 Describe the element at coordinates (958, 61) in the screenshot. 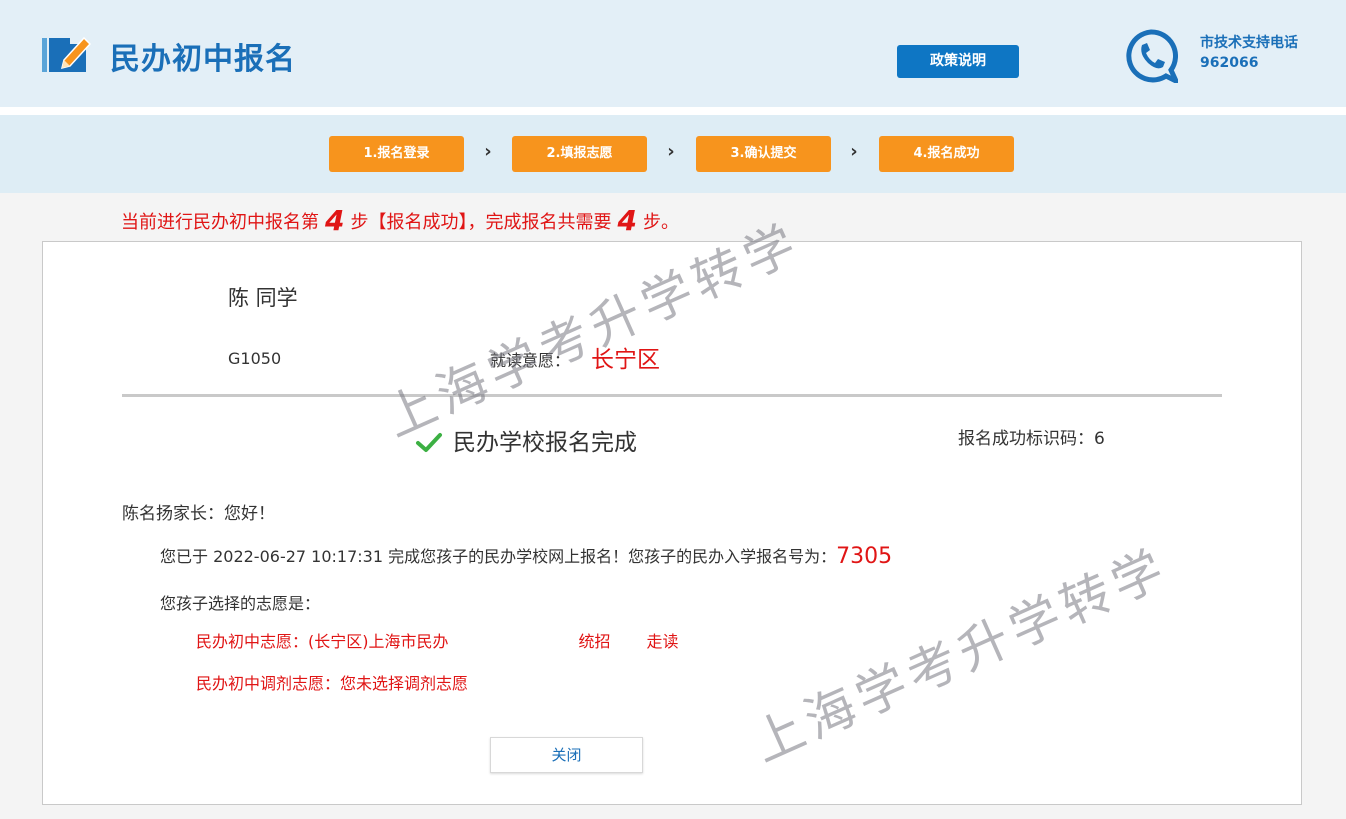

I see `policy-button: 政策说明` at that location.